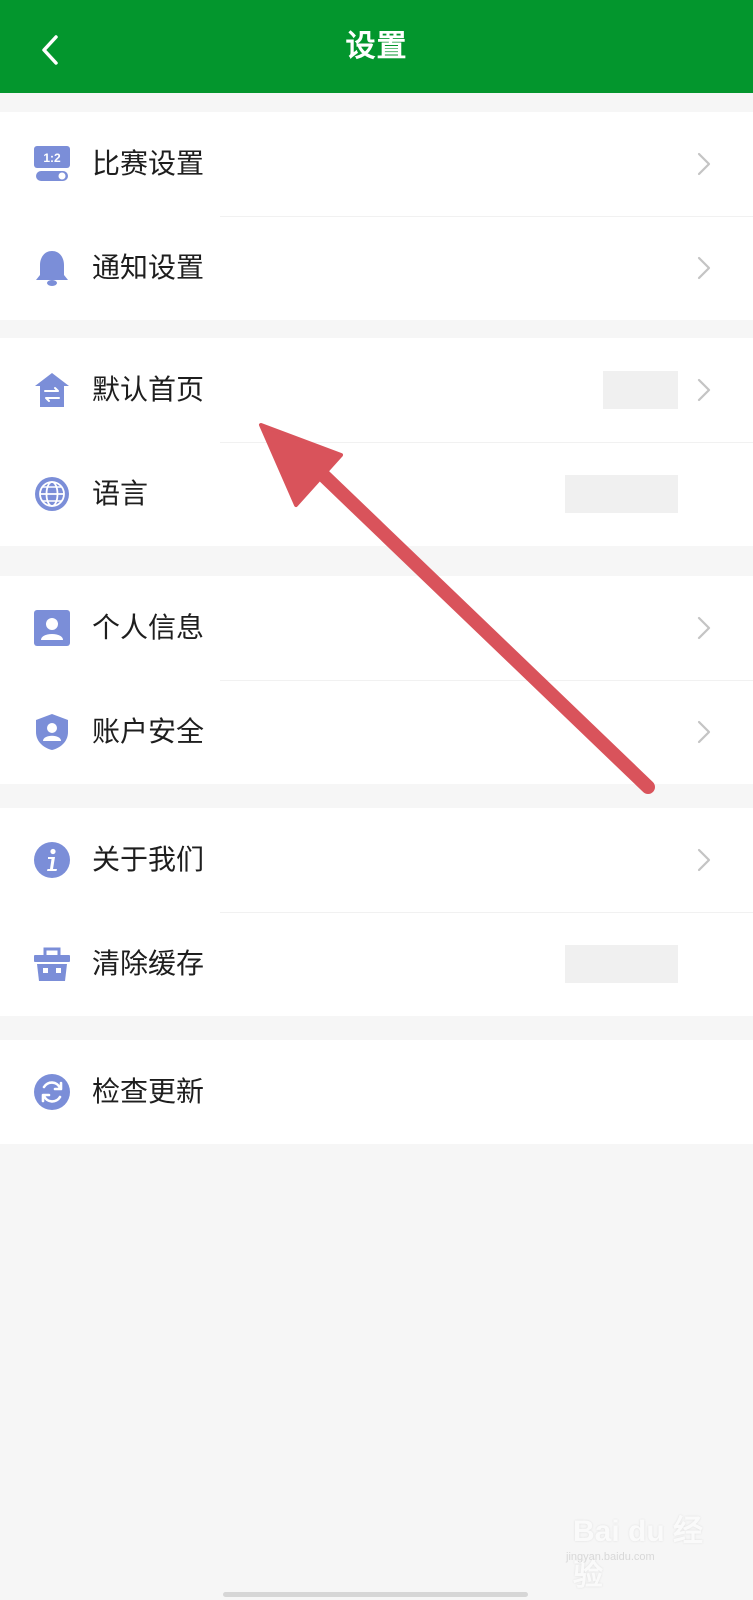 The width and height of the screenshot is (753, 1600). Describe the element at coordinates (610, 1557) in the screenshot. I see `watermark-url: jingyan.baidu.com` at that location.